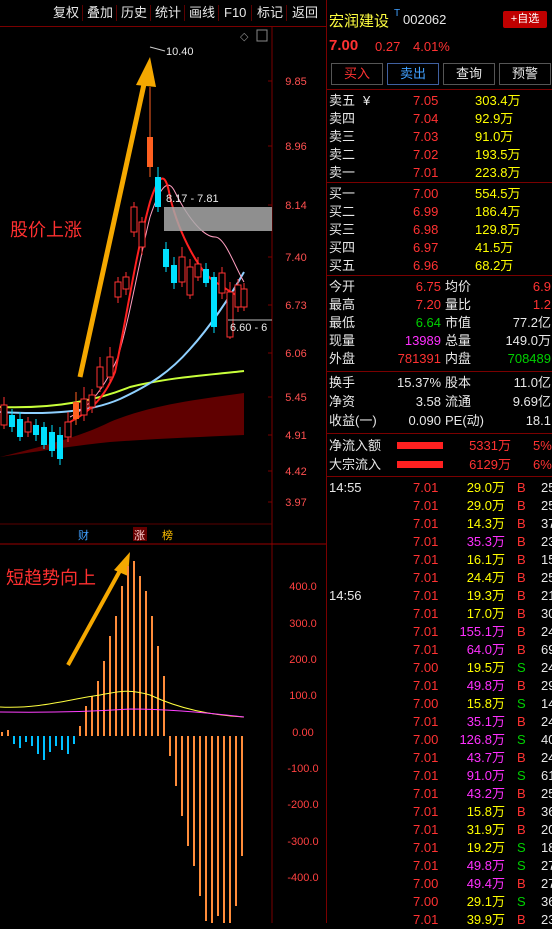  I want to click on ask-row: 卖三 7.03 91.0万, so click(439, 137).